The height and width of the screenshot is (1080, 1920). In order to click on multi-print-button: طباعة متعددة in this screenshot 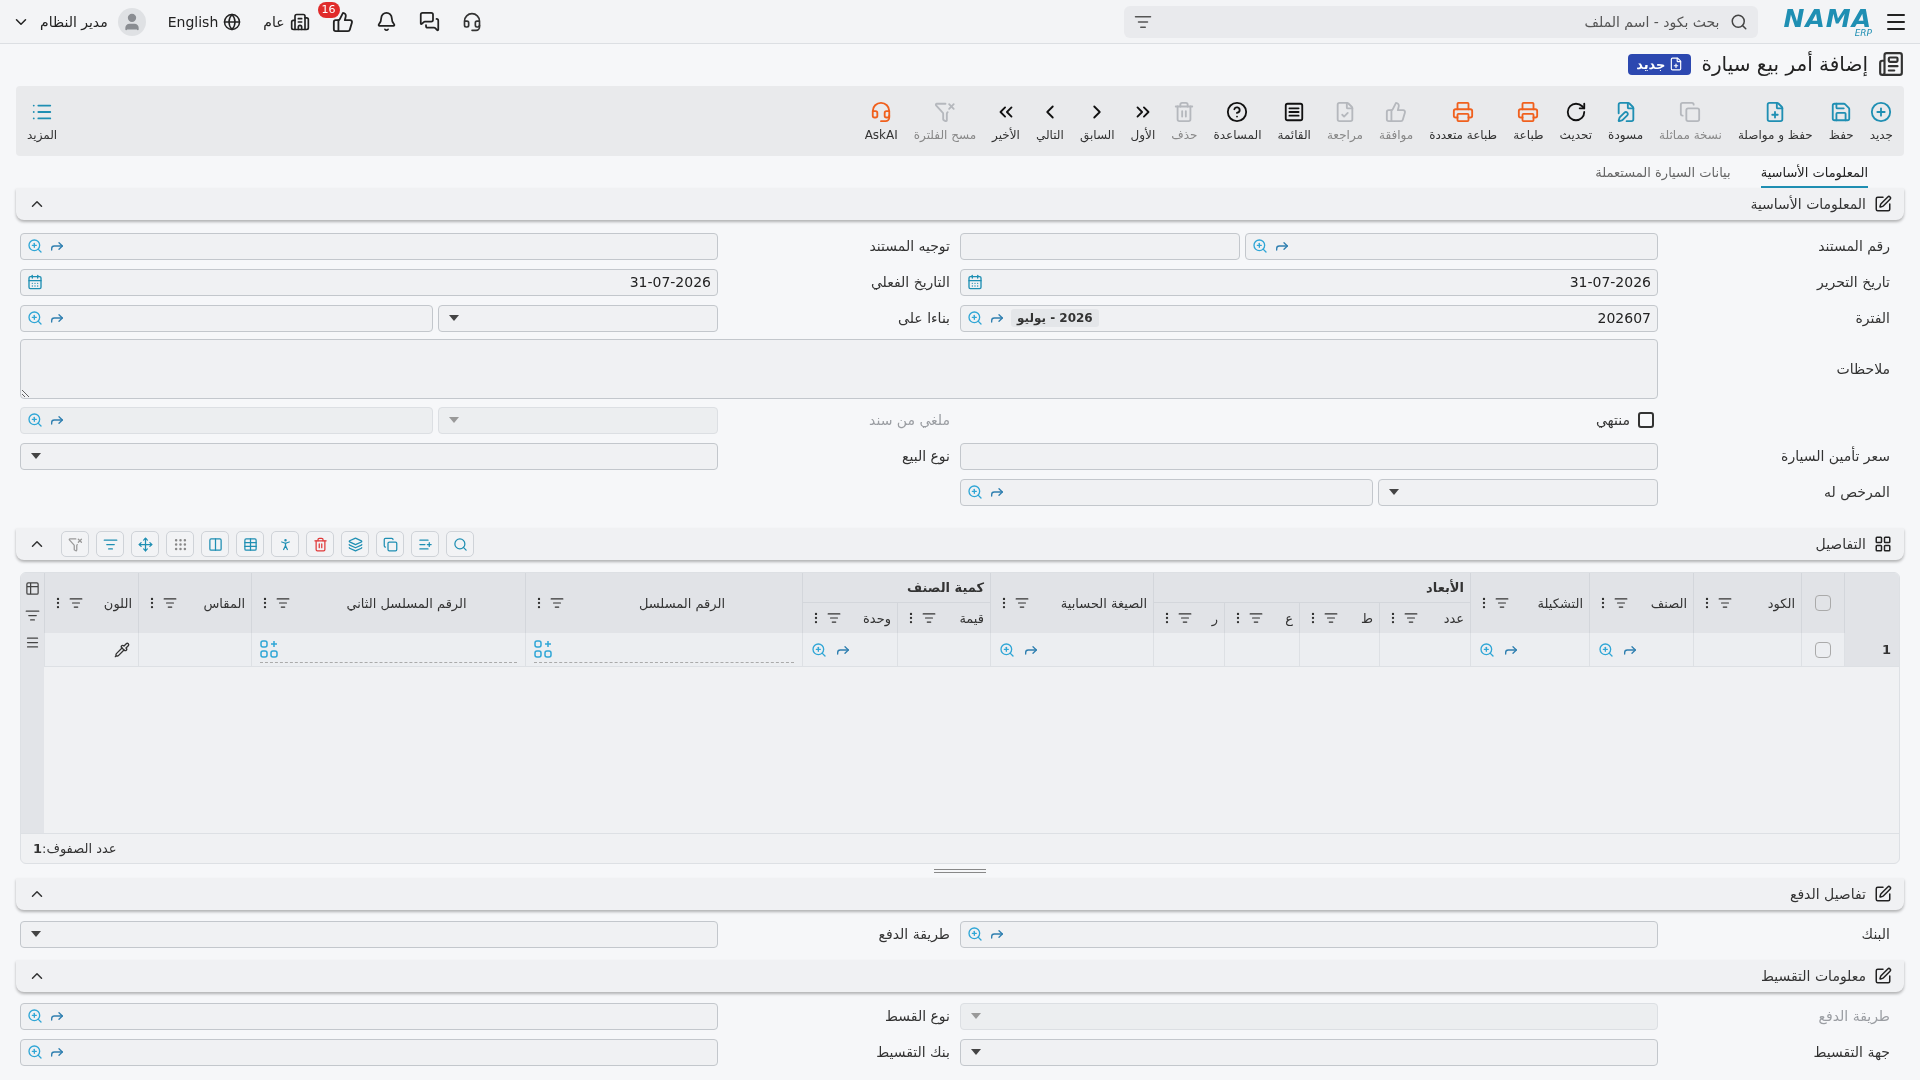, I will do `click(1463, 121)`.